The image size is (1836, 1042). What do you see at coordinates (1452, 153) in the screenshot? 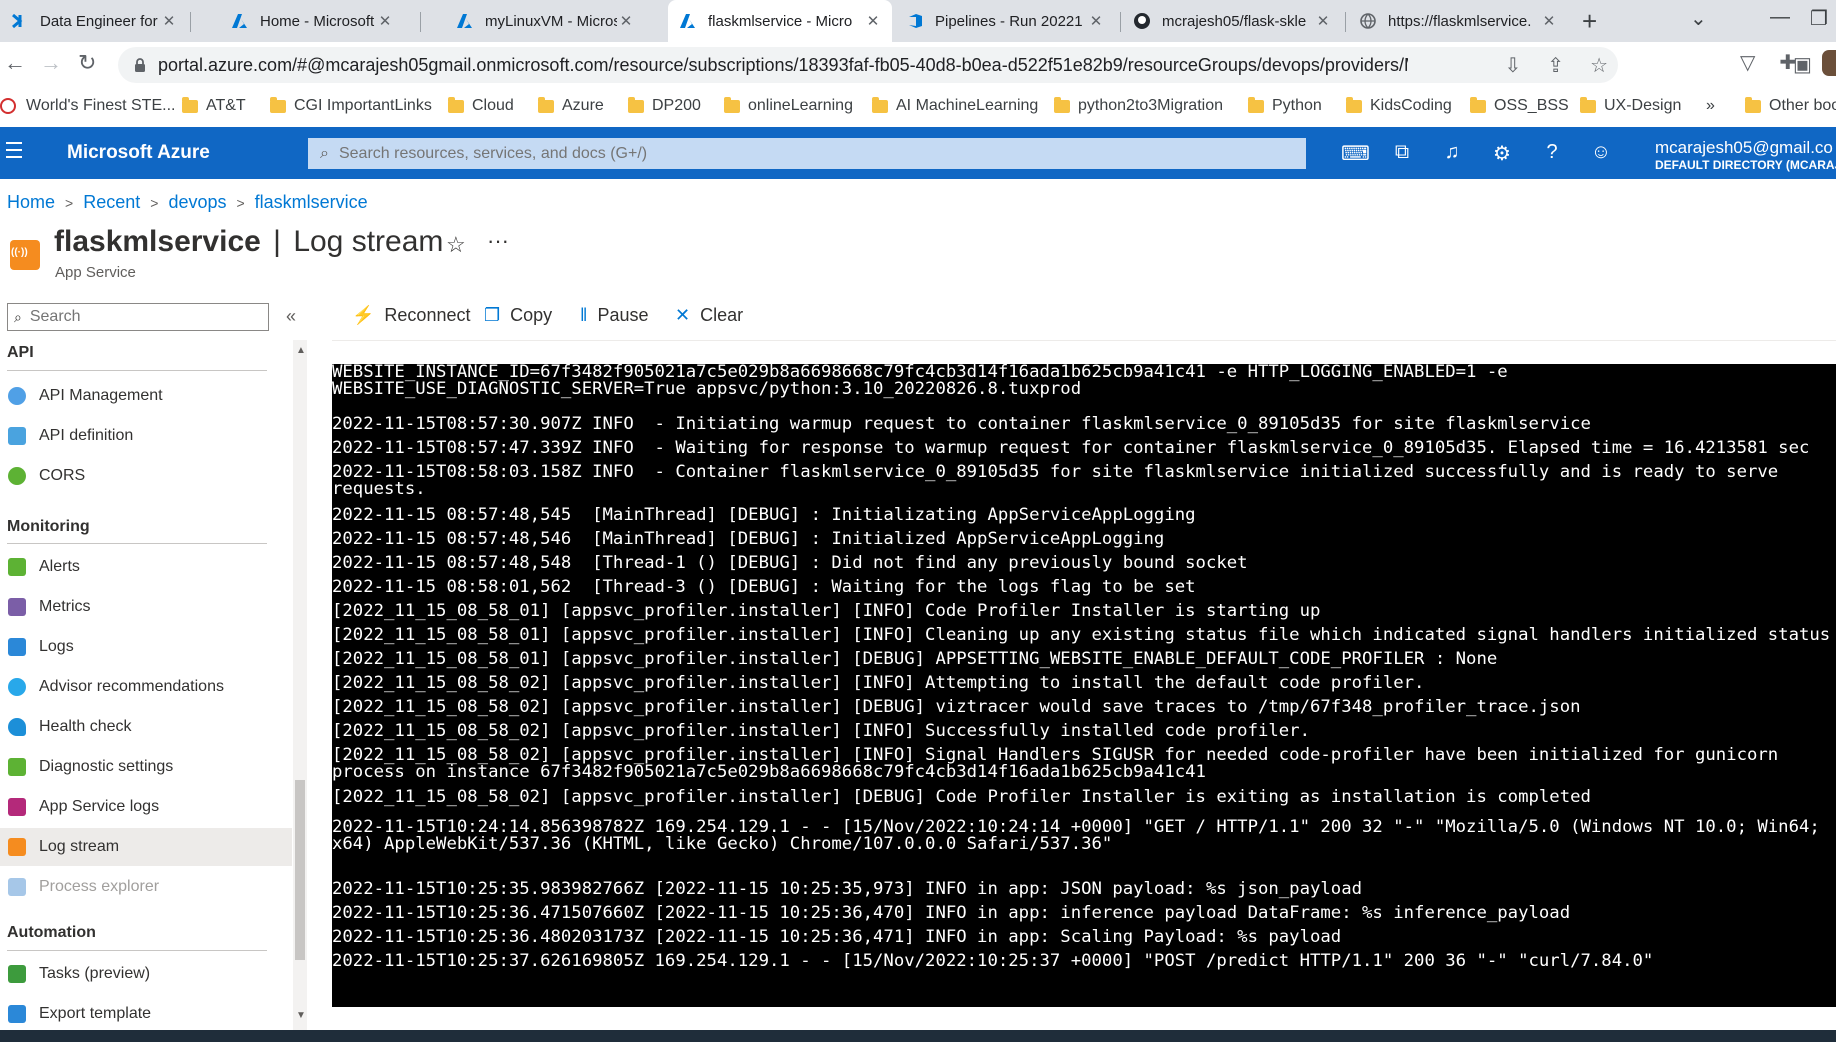
I see `notifications-bell-icon: ♫` at bounding box center [1452, 153].